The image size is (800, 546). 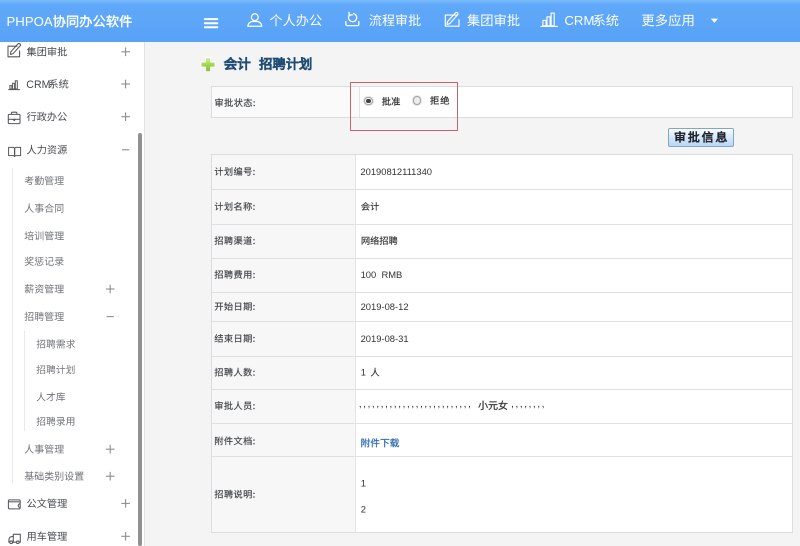 I want to click on svg-text: 20190812111340, so click(x=396, y=171).